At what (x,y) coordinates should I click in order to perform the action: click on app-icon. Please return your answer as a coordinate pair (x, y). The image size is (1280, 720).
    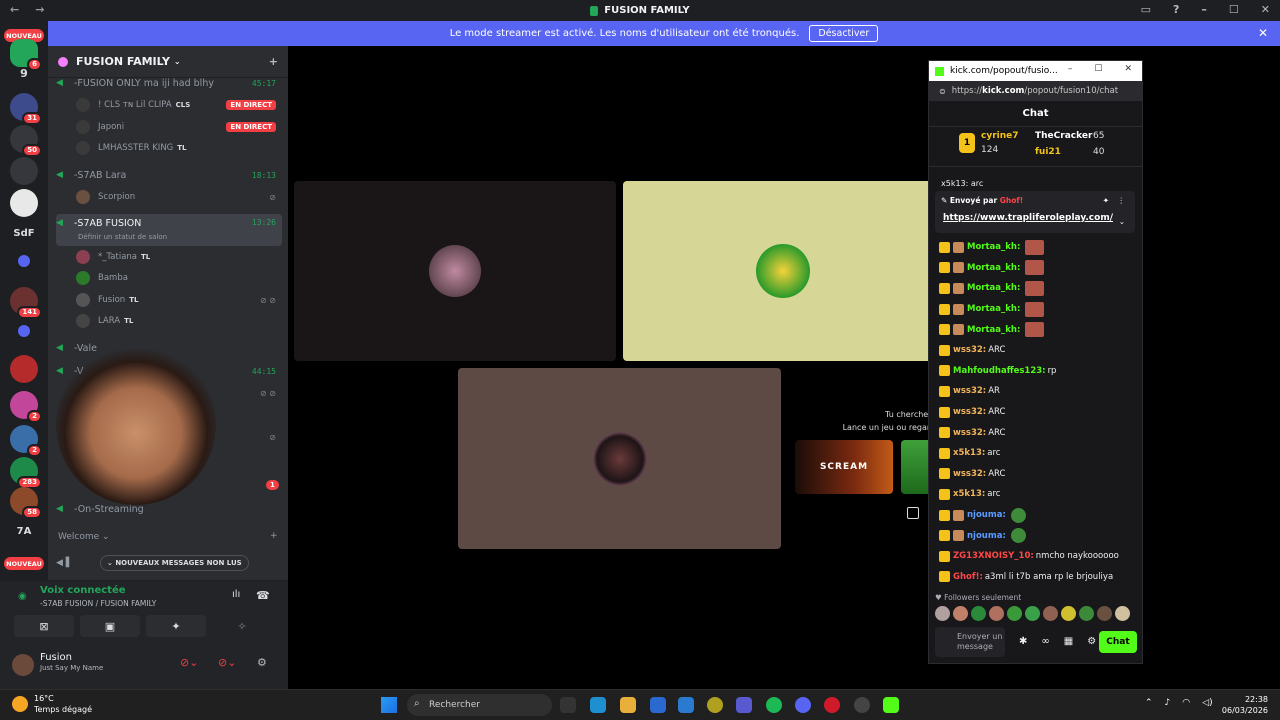
    Looking at the image, I should click on (715, 705).